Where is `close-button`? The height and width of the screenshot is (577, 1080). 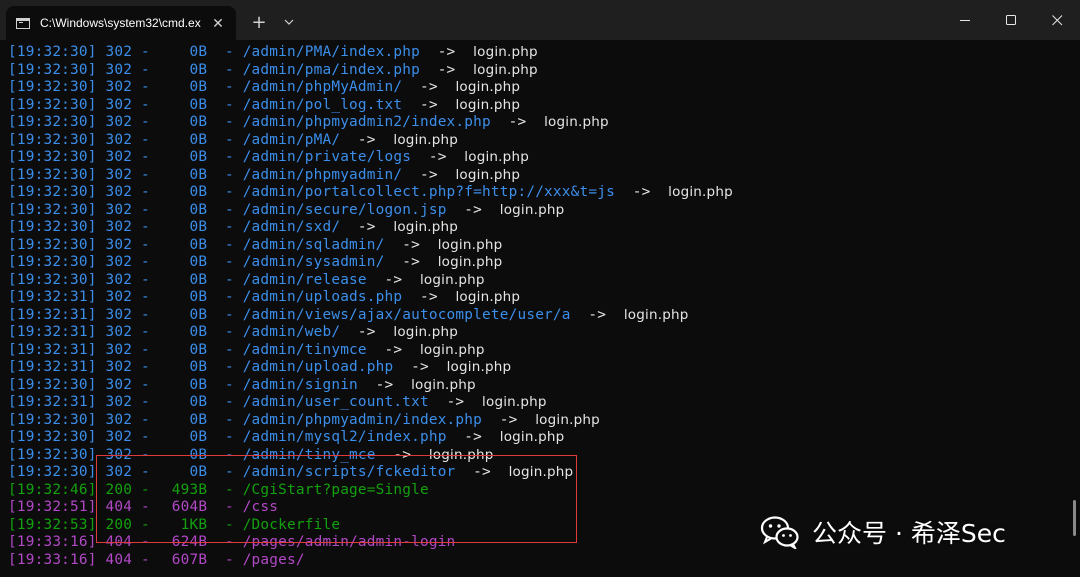
close-button is located at coordinates (1057, 20).